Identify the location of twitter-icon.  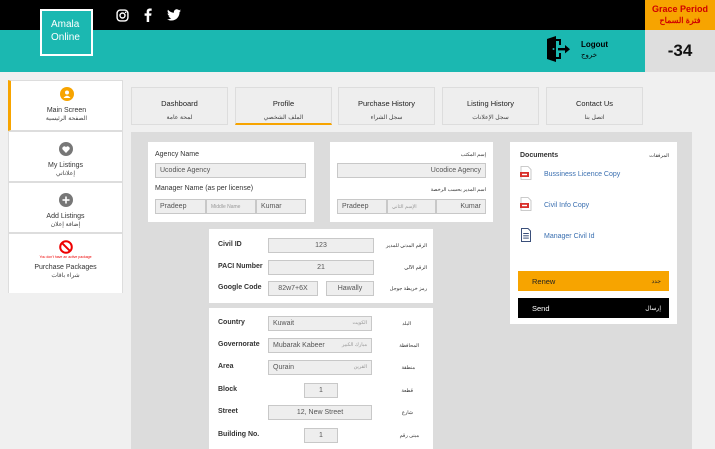
(174, 15).